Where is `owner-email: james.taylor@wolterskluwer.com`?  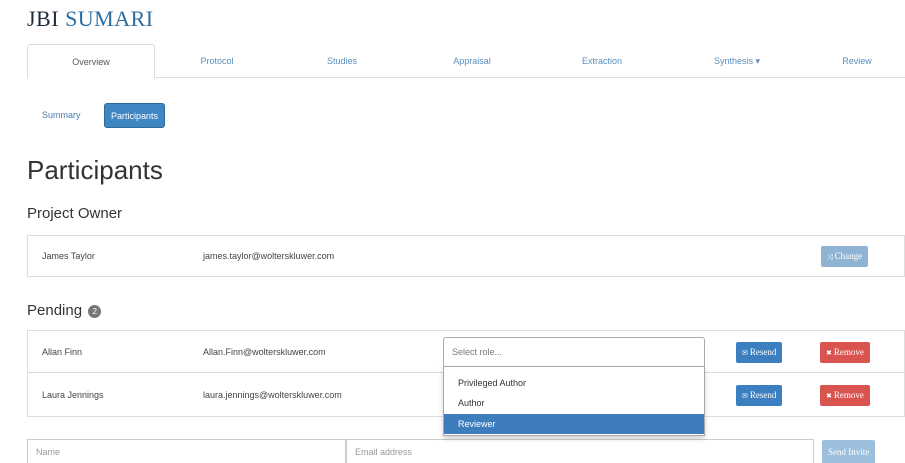
owner-email: james.taylor@wolterskluwer.com is located at coordinates (269, 256).